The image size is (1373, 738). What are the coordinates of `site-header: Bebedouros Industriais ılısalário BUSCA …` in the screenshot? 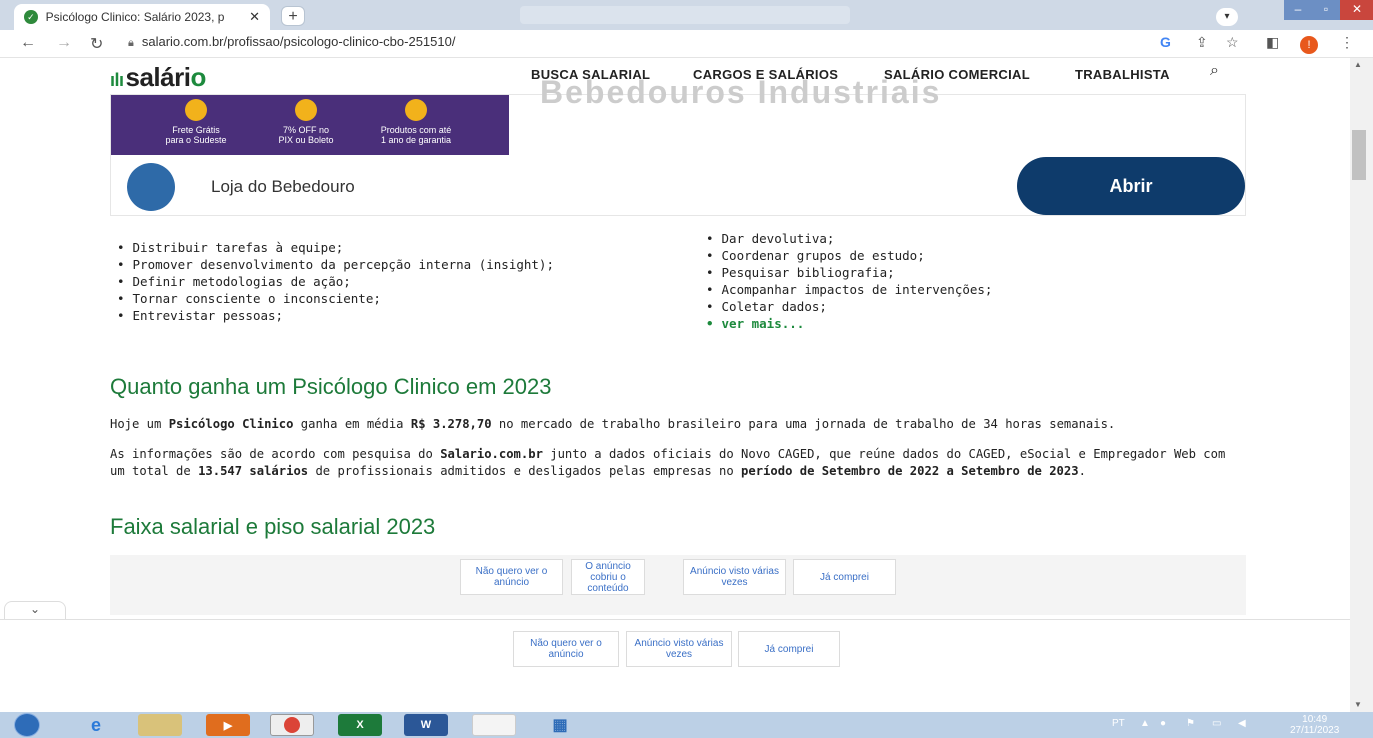 It's located at (675, 84).